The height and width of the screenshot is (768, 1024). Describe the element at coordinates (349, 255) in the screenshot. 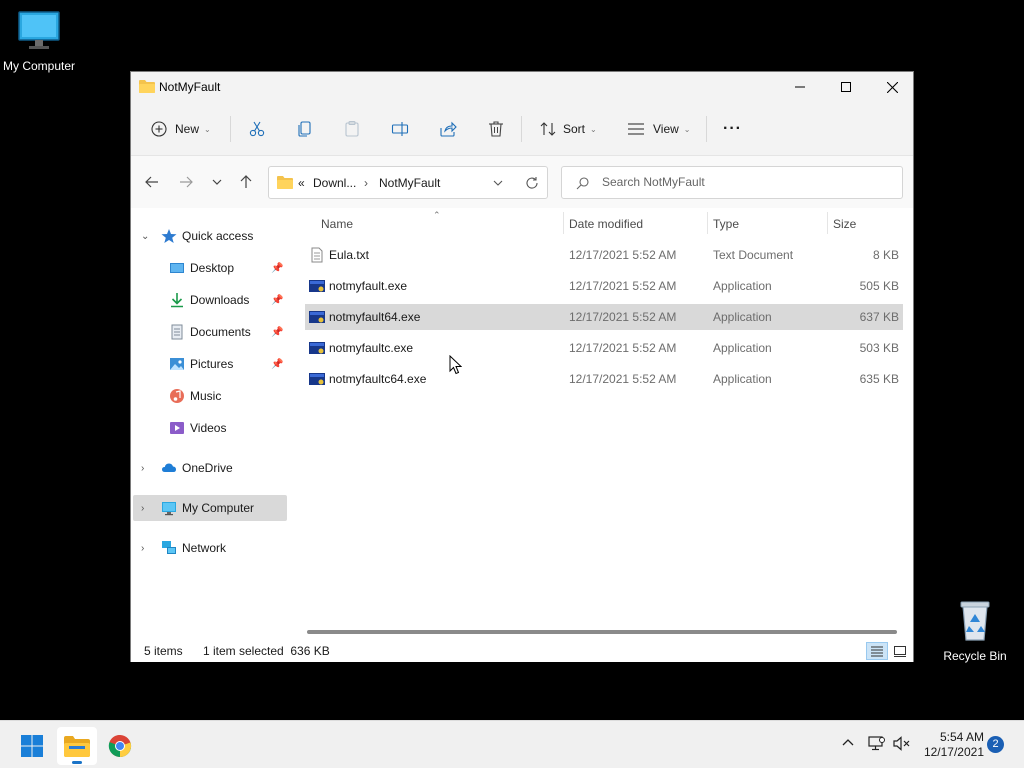

I see `file-name: Eula.txt` at that location.